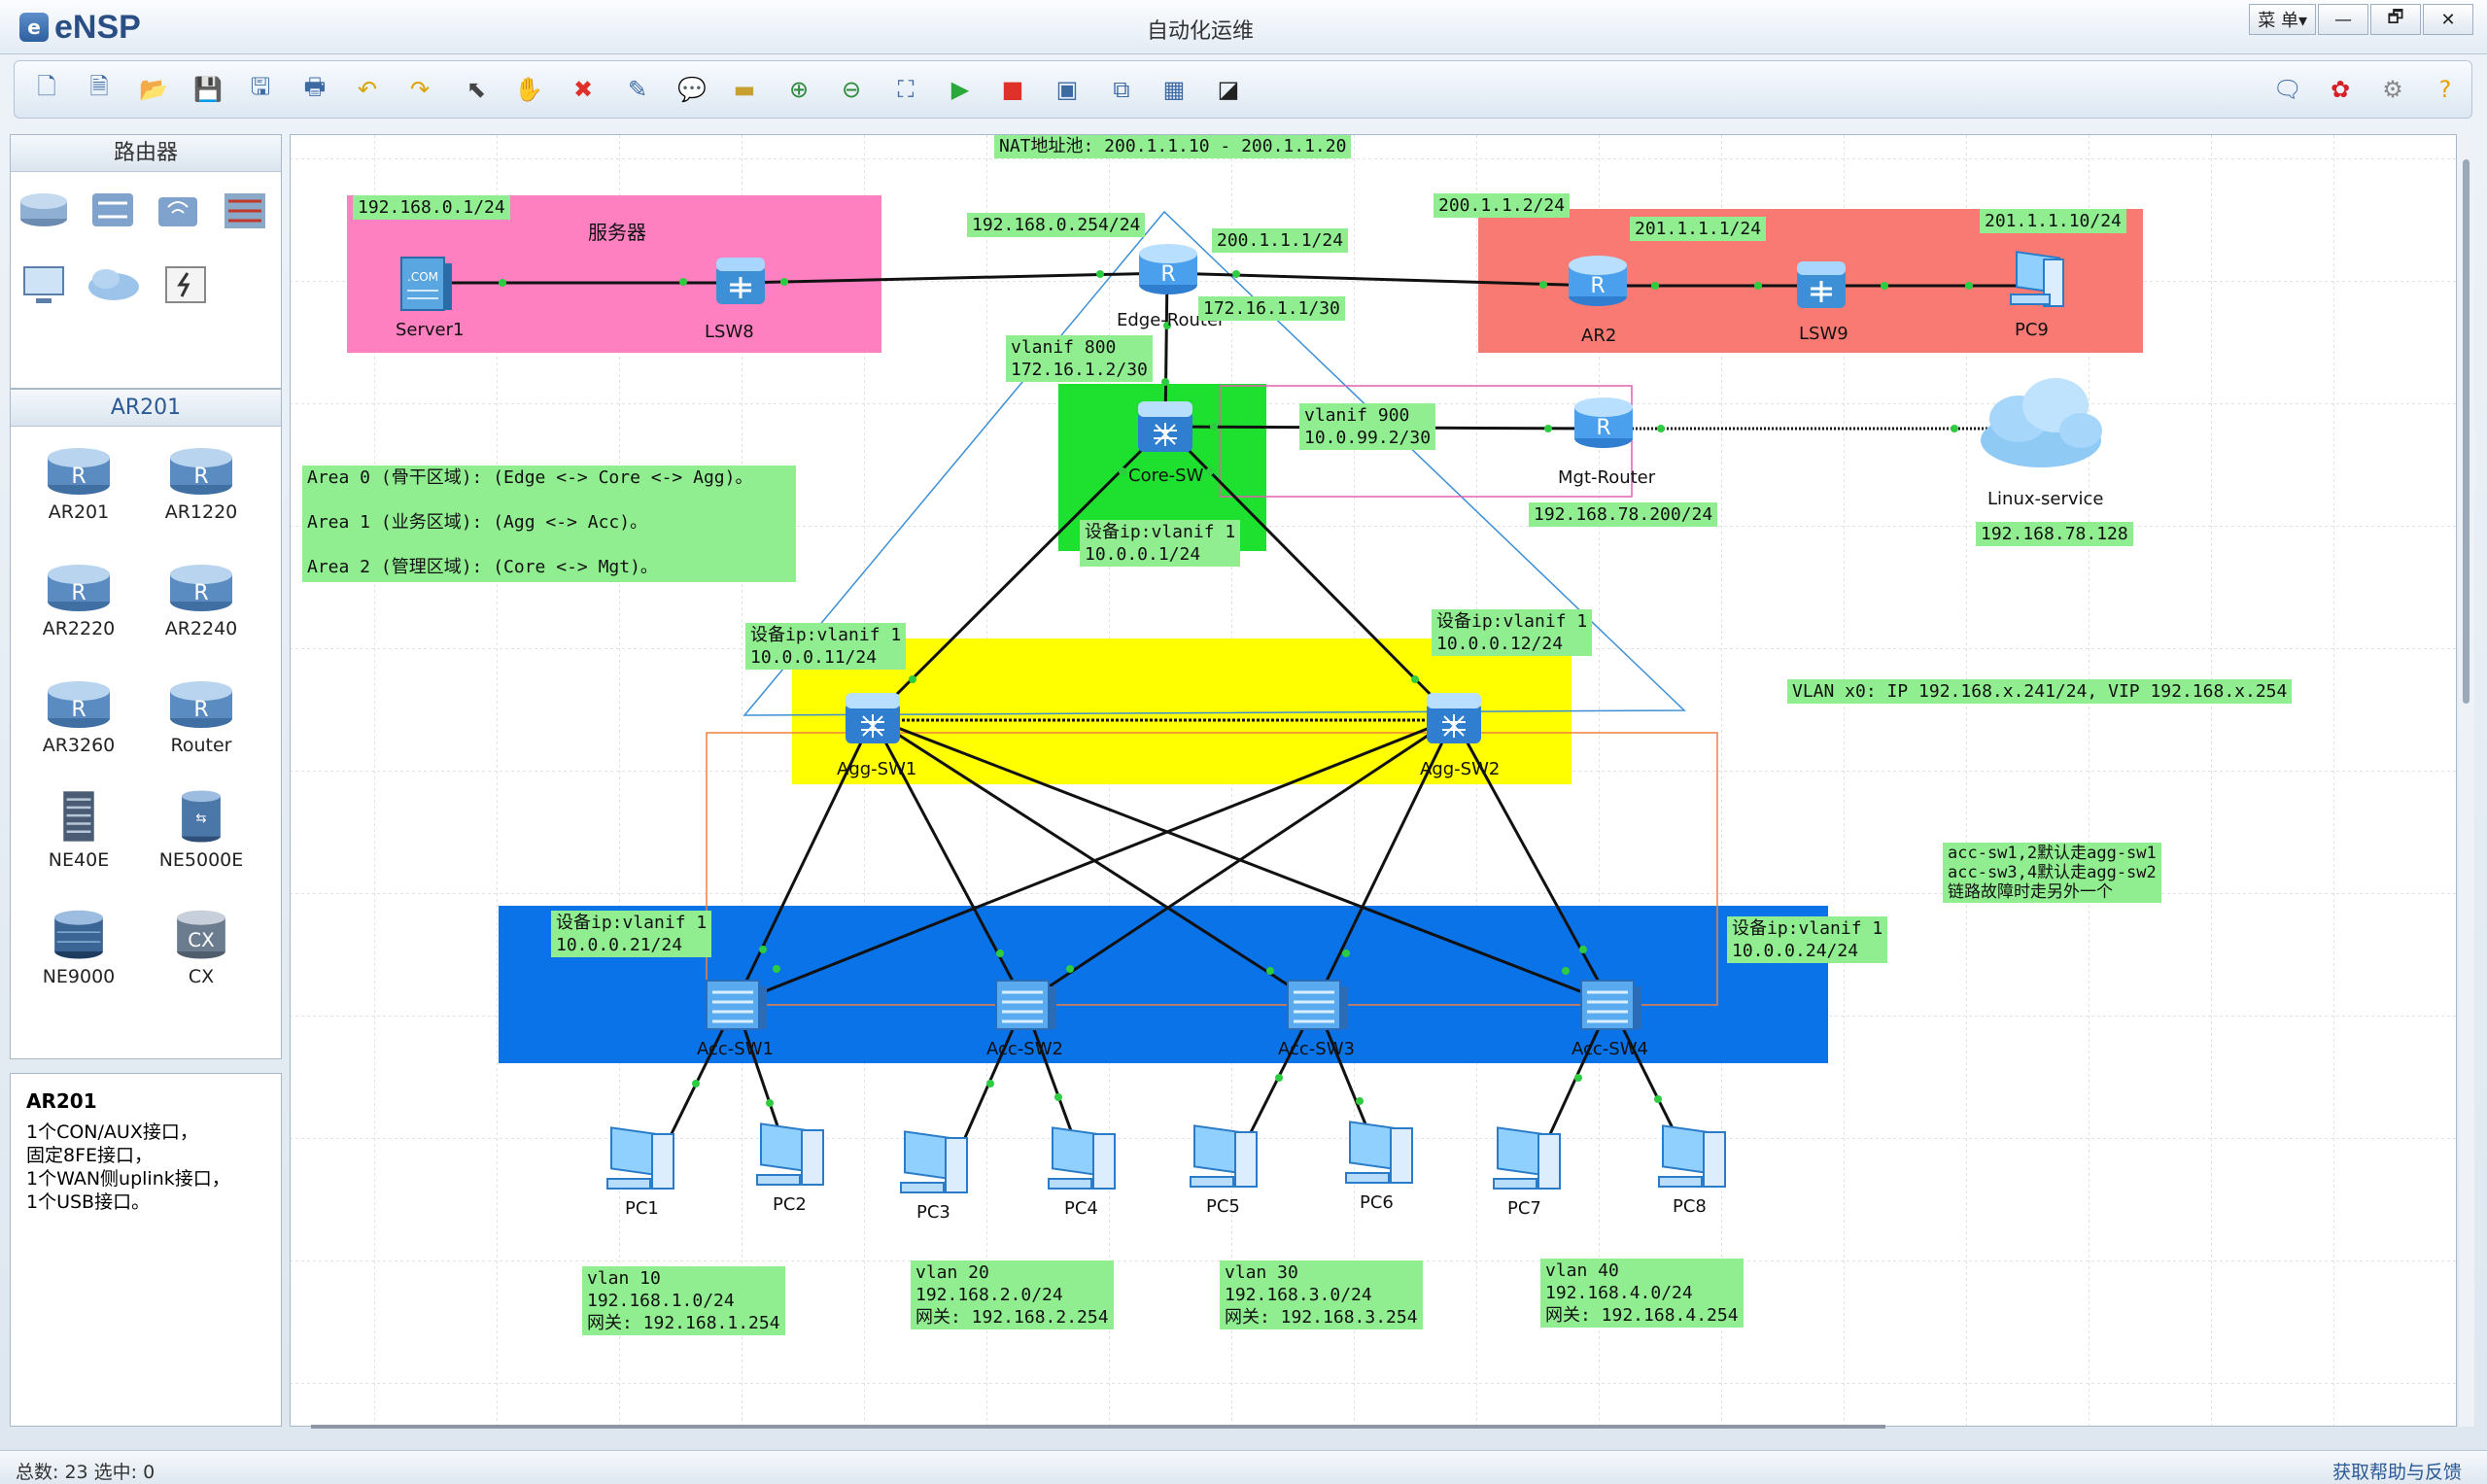 The image size is (2487, 1484). I want to click on cloud-category-icon, so click(114, 284).